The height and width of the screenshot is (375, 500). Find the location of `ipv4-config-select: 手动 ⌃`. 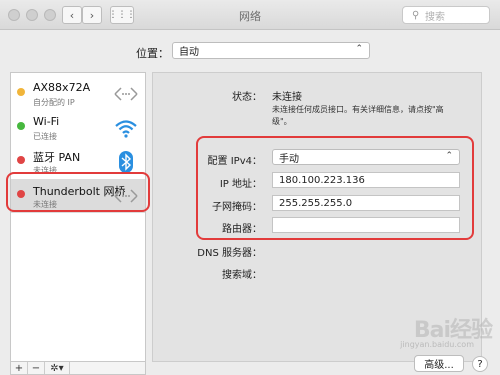

ipv4-config-select: 手动 ⌃ is located at coordinates (366, 157).